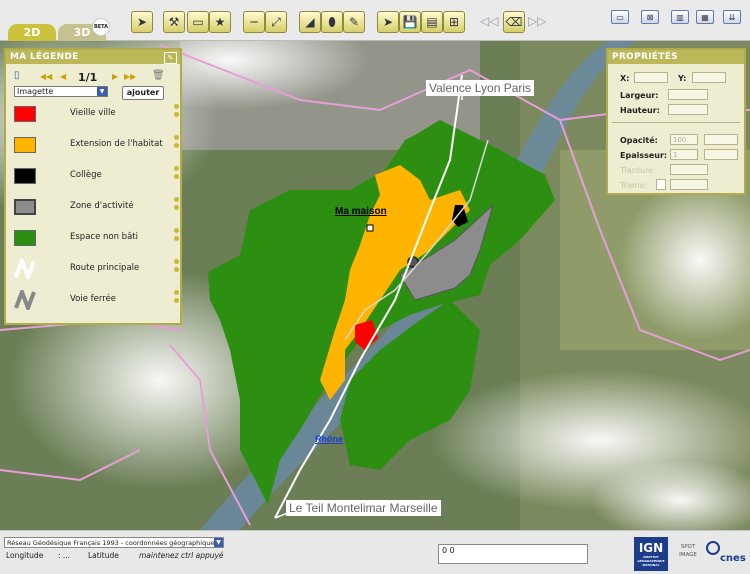 This screenshot has height=574, width=750. What do you see at coordinates (105, 268) in the screenshot?
I see `legend-item-label: Route principale` at bounding box center [105, 268].